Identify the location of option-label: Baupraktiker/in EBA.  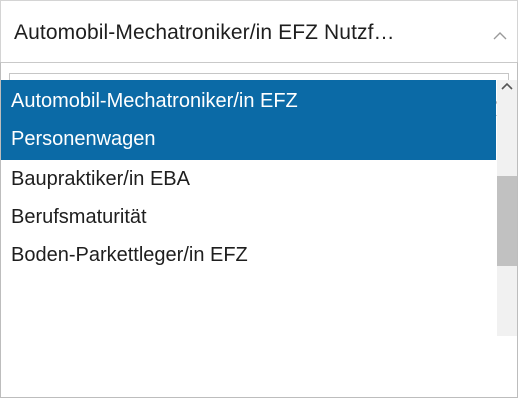
(100, 179).